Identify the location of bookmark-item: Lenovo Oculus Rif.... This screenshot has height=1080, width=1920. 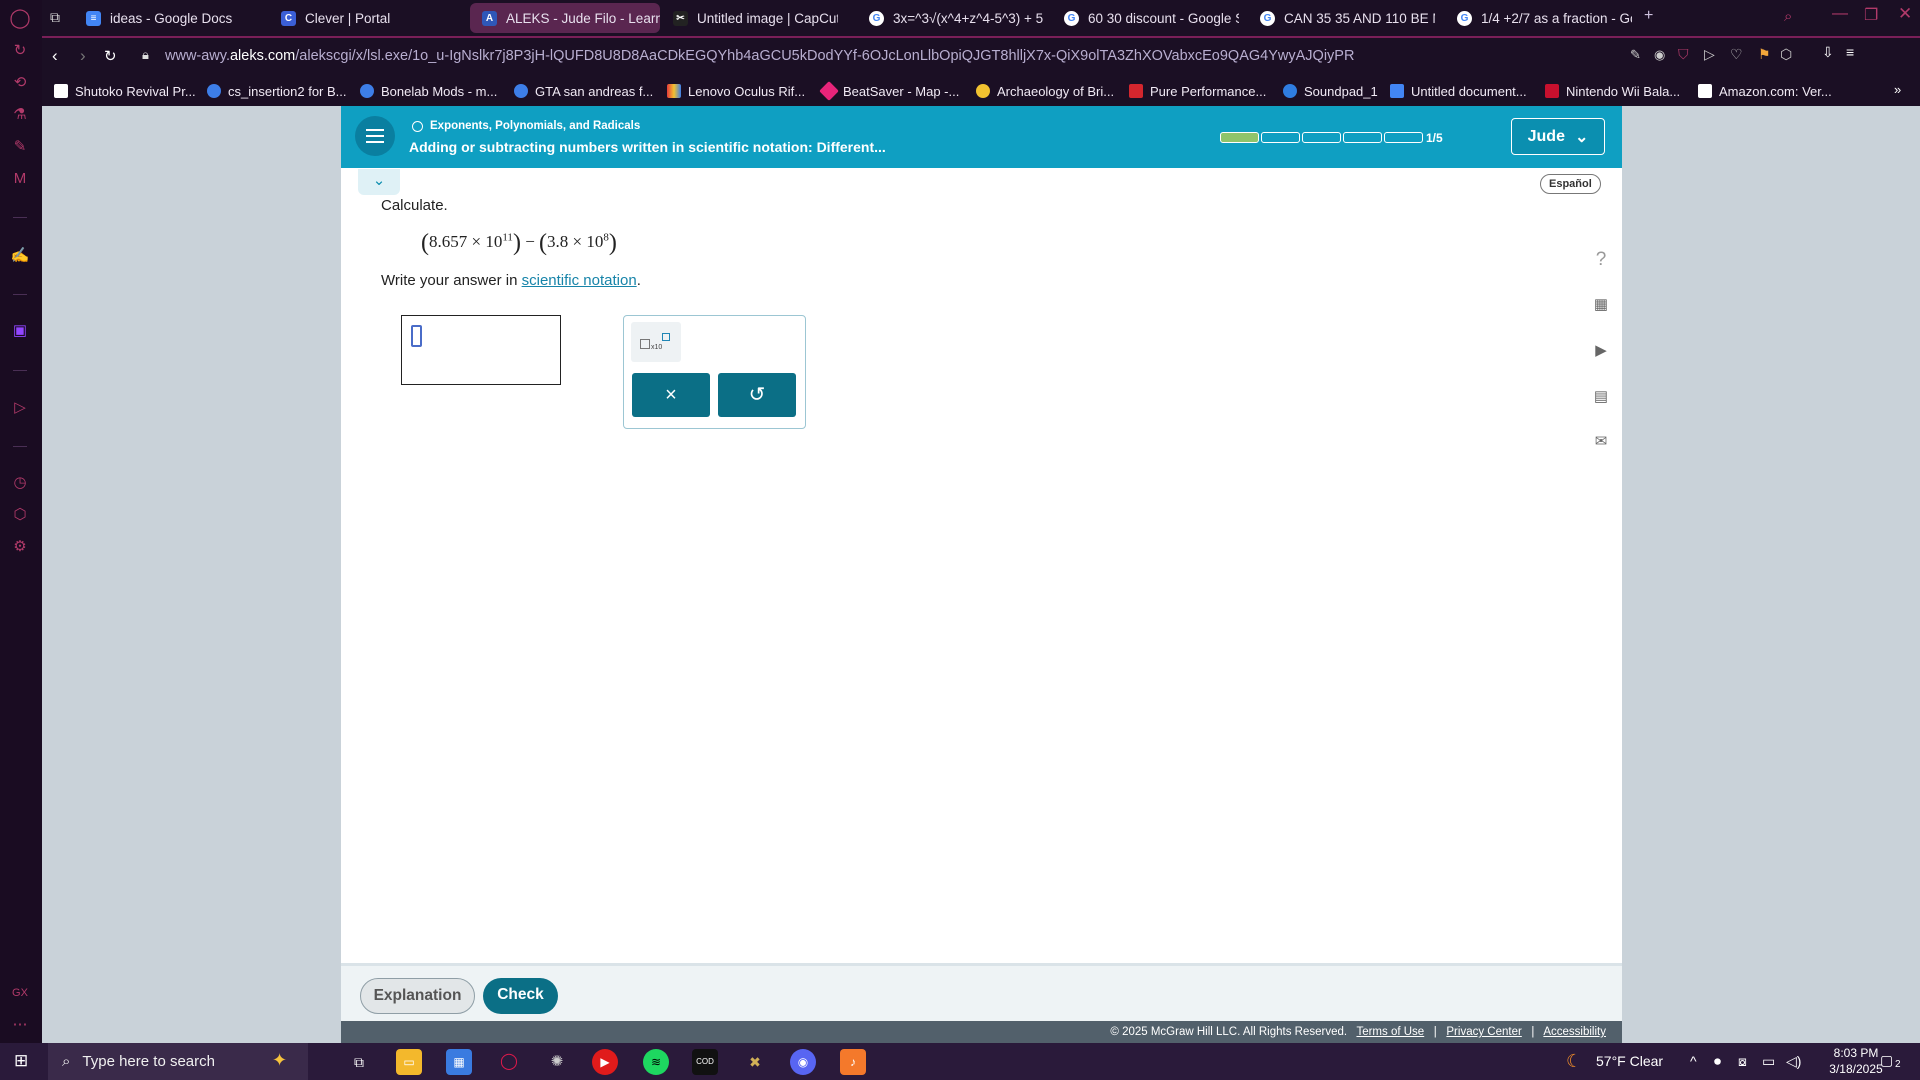
(736, 91).